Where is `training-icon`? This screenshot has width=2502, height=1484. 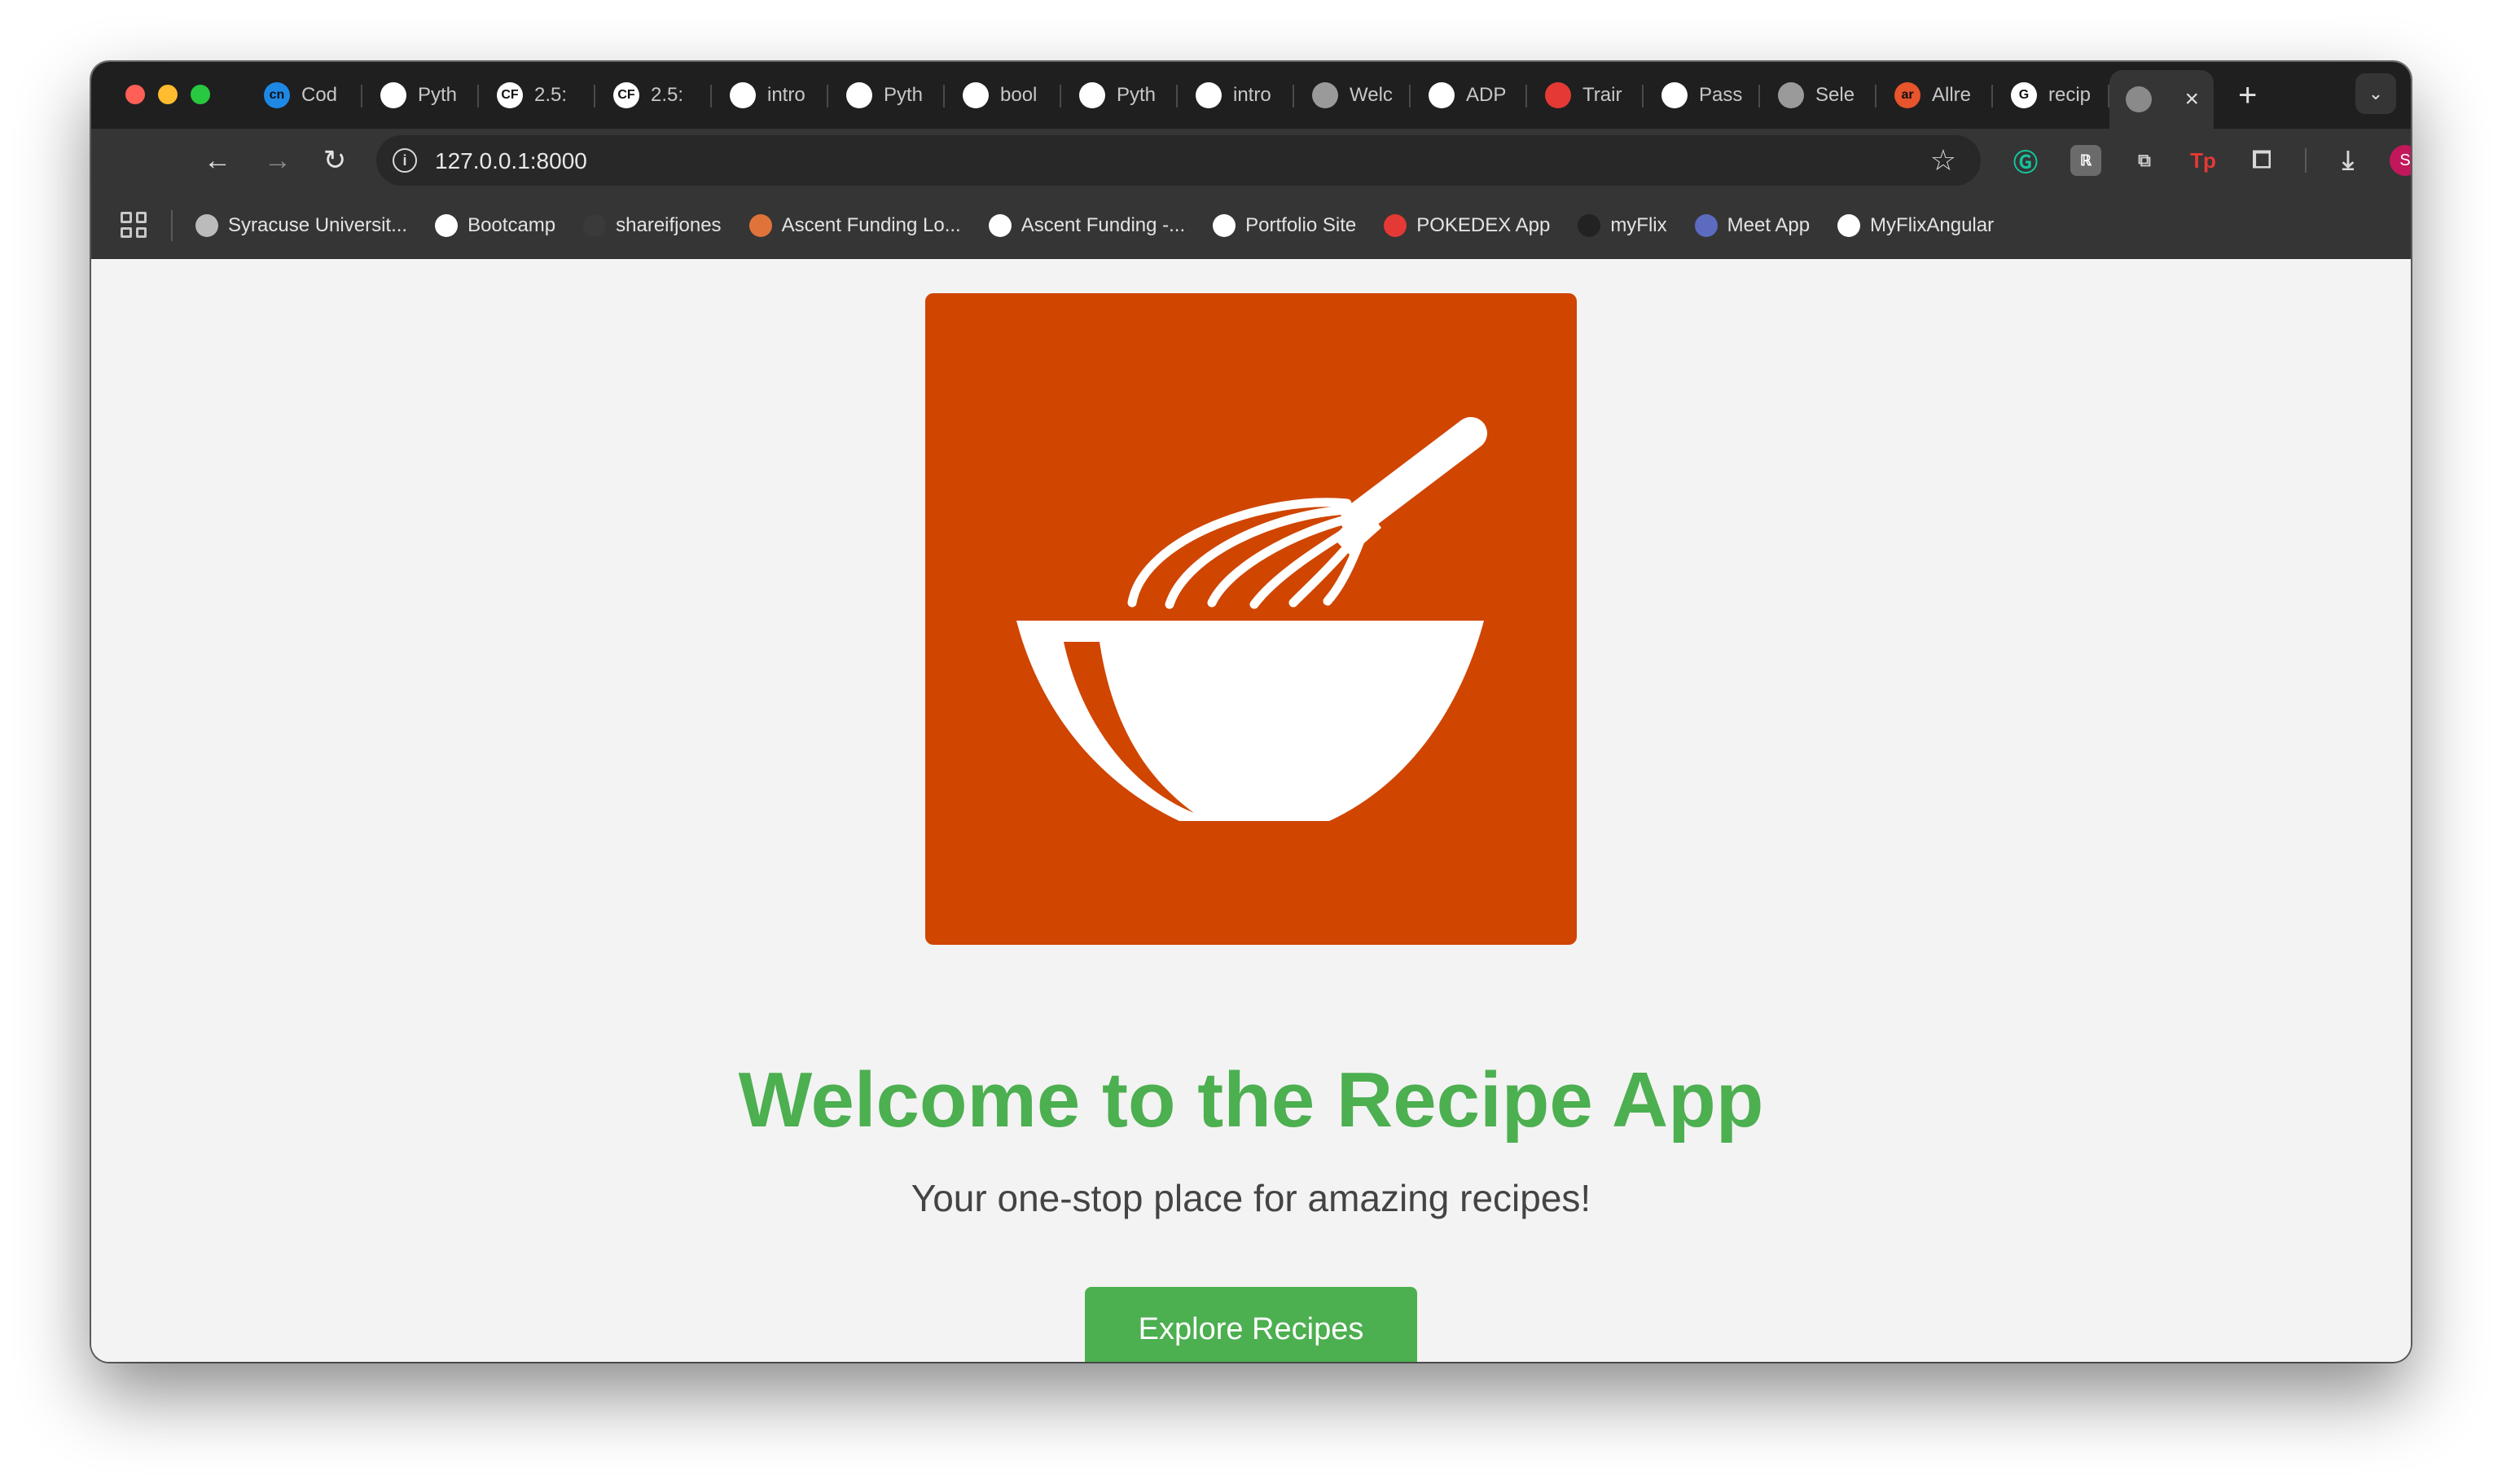 training-icon is located at coordinates (1558, 95).